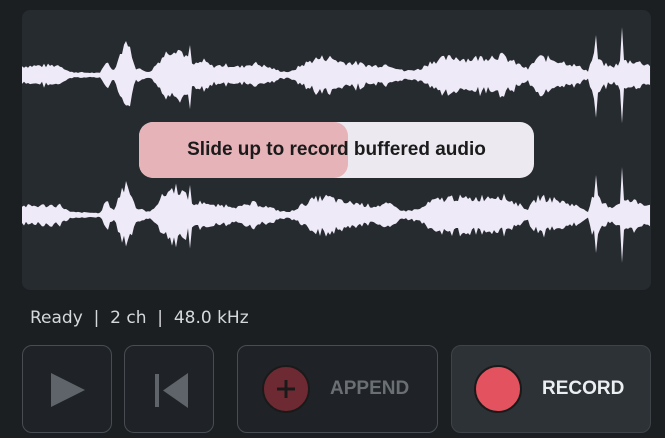 This screenshot has height=438, width=665. I want to click on play-icon, so click(68, 390).